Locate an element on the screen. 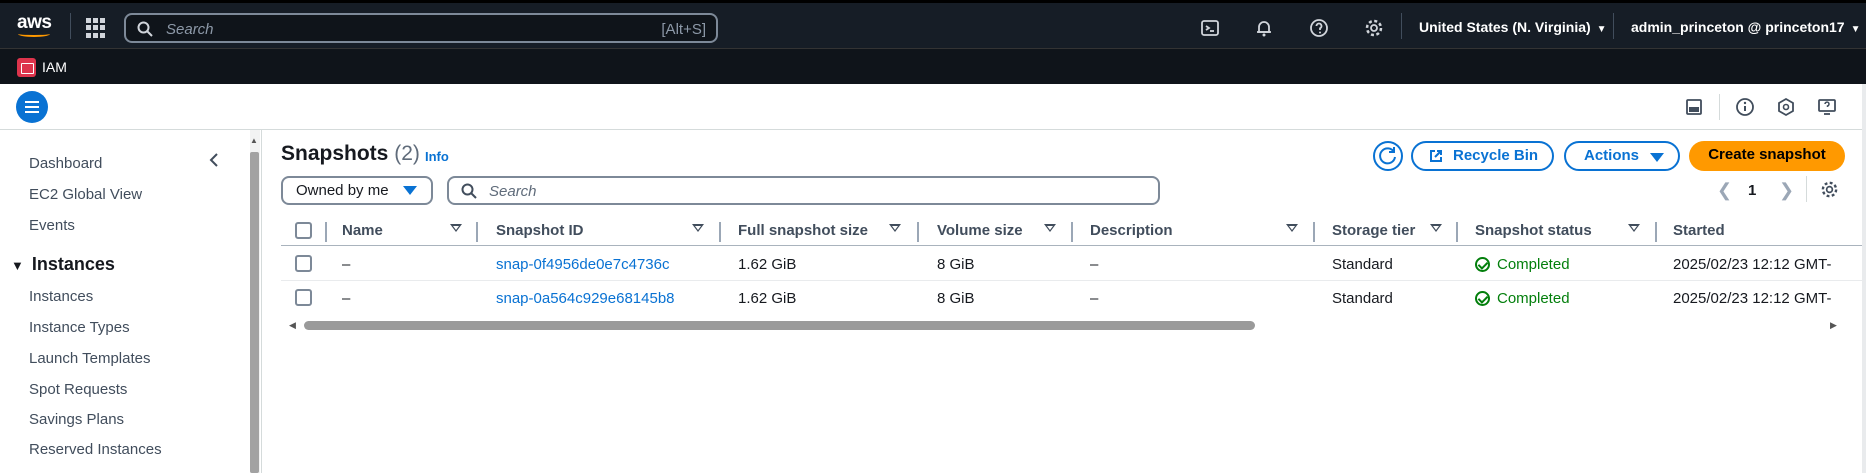 The height and width of the screenshot is (473, 1866). iam-service-icon is located at coordinates (26, 67).